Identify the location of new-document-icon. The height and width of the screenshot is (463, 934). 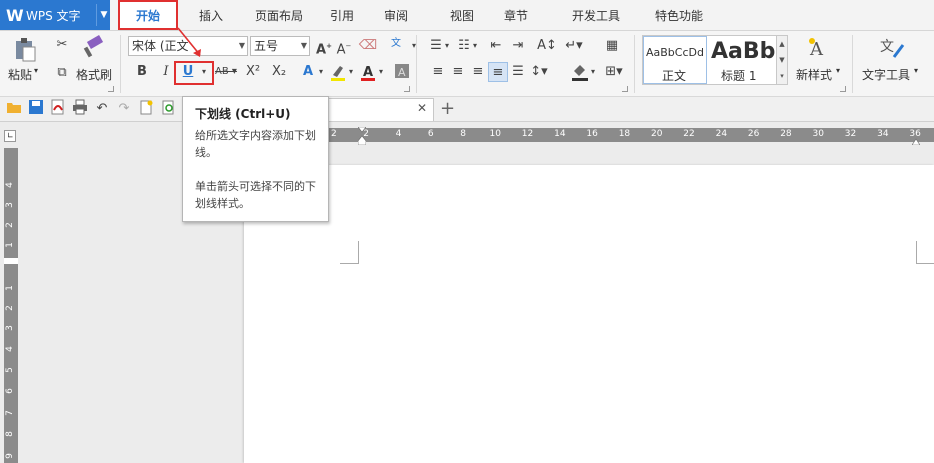
(146, 109).